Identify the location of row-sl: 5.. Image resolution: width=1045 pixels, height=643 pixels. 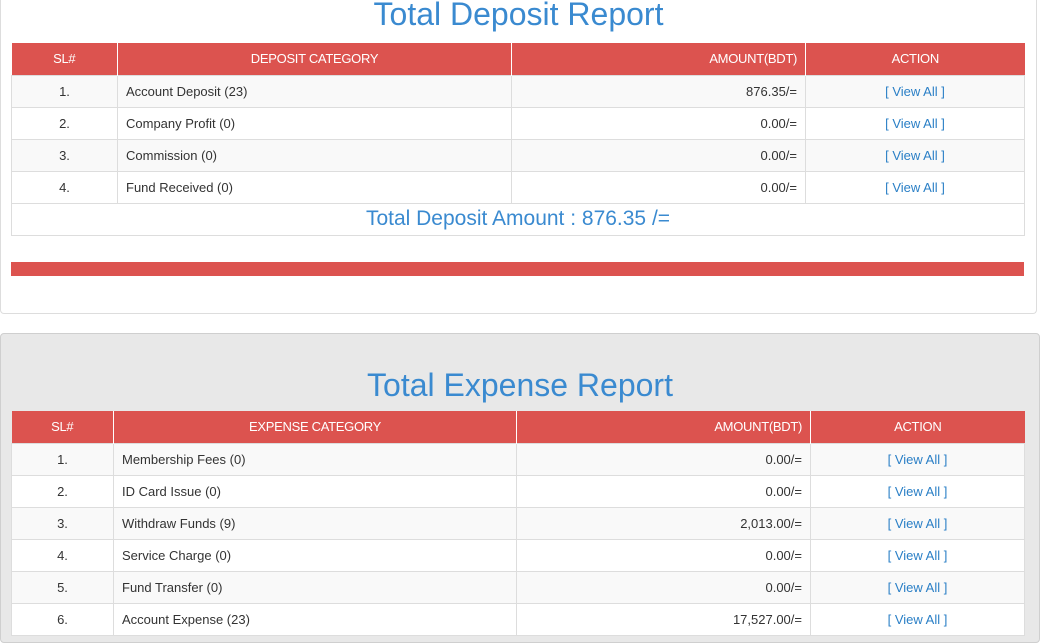
(62, 587).